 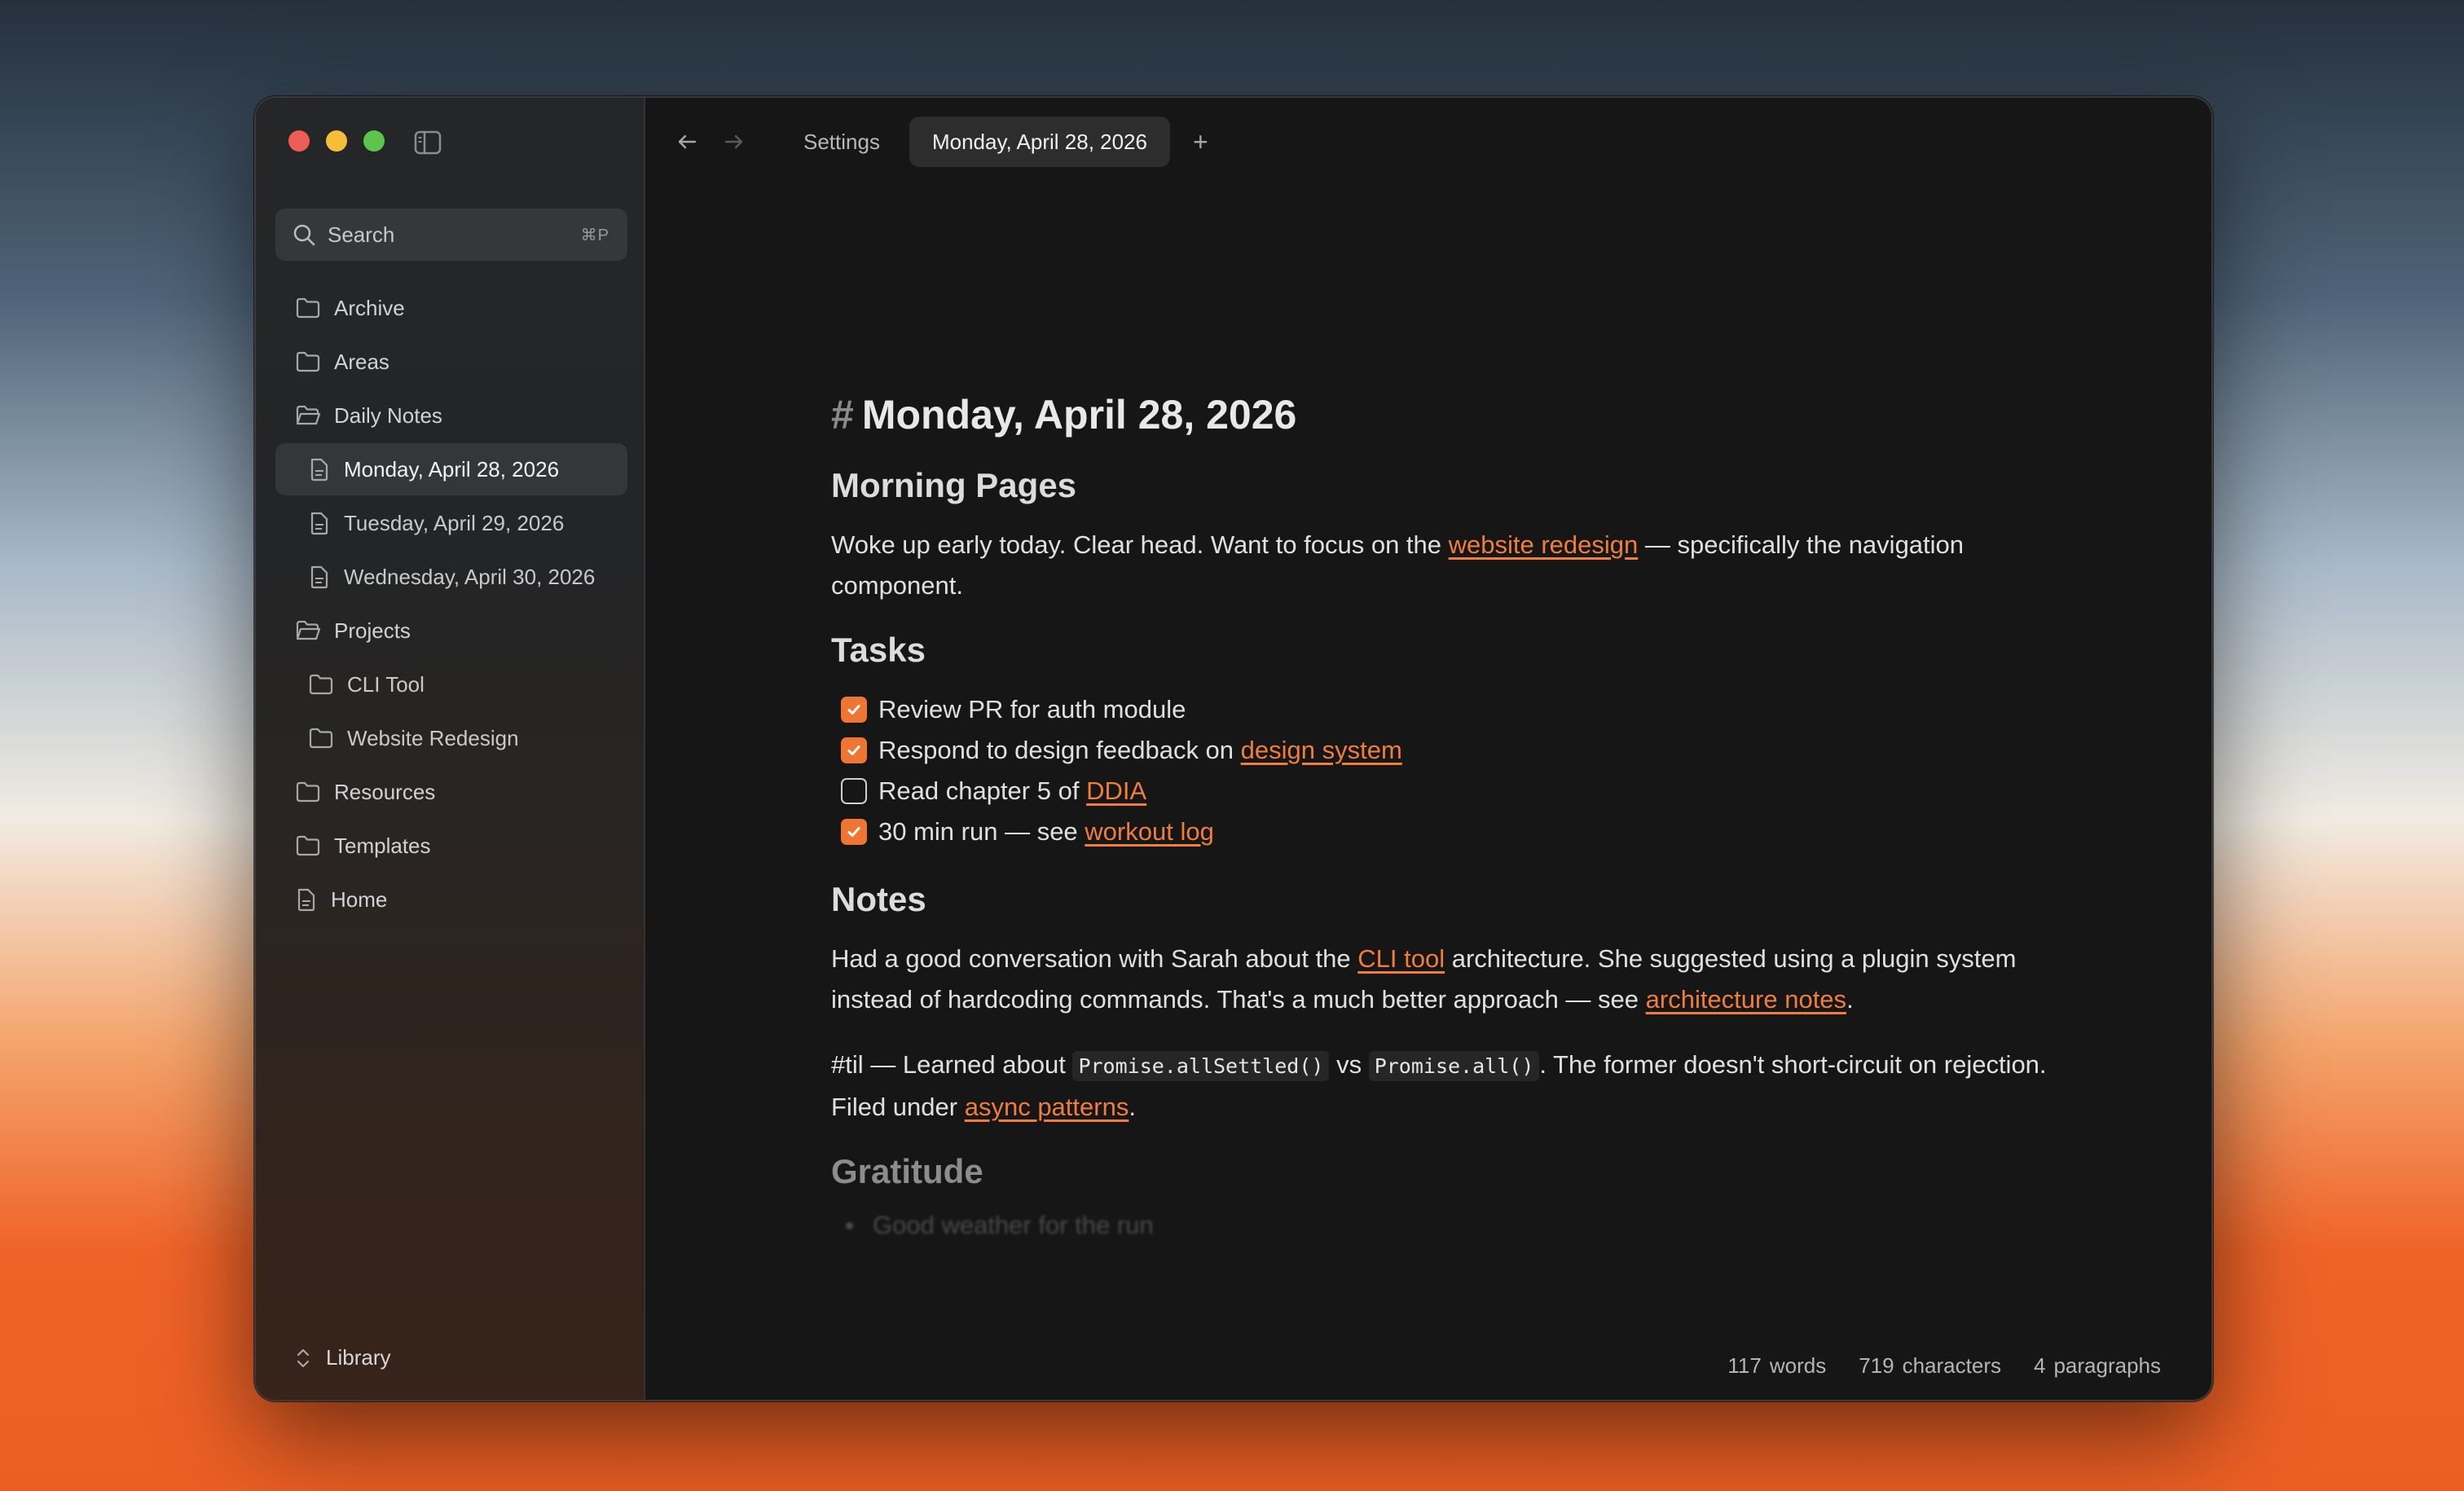 What do you see at coordinates (451, 362) in the screenshot?
I see `sidebar-item-areas: Areas` at bounding box center [451, 362].